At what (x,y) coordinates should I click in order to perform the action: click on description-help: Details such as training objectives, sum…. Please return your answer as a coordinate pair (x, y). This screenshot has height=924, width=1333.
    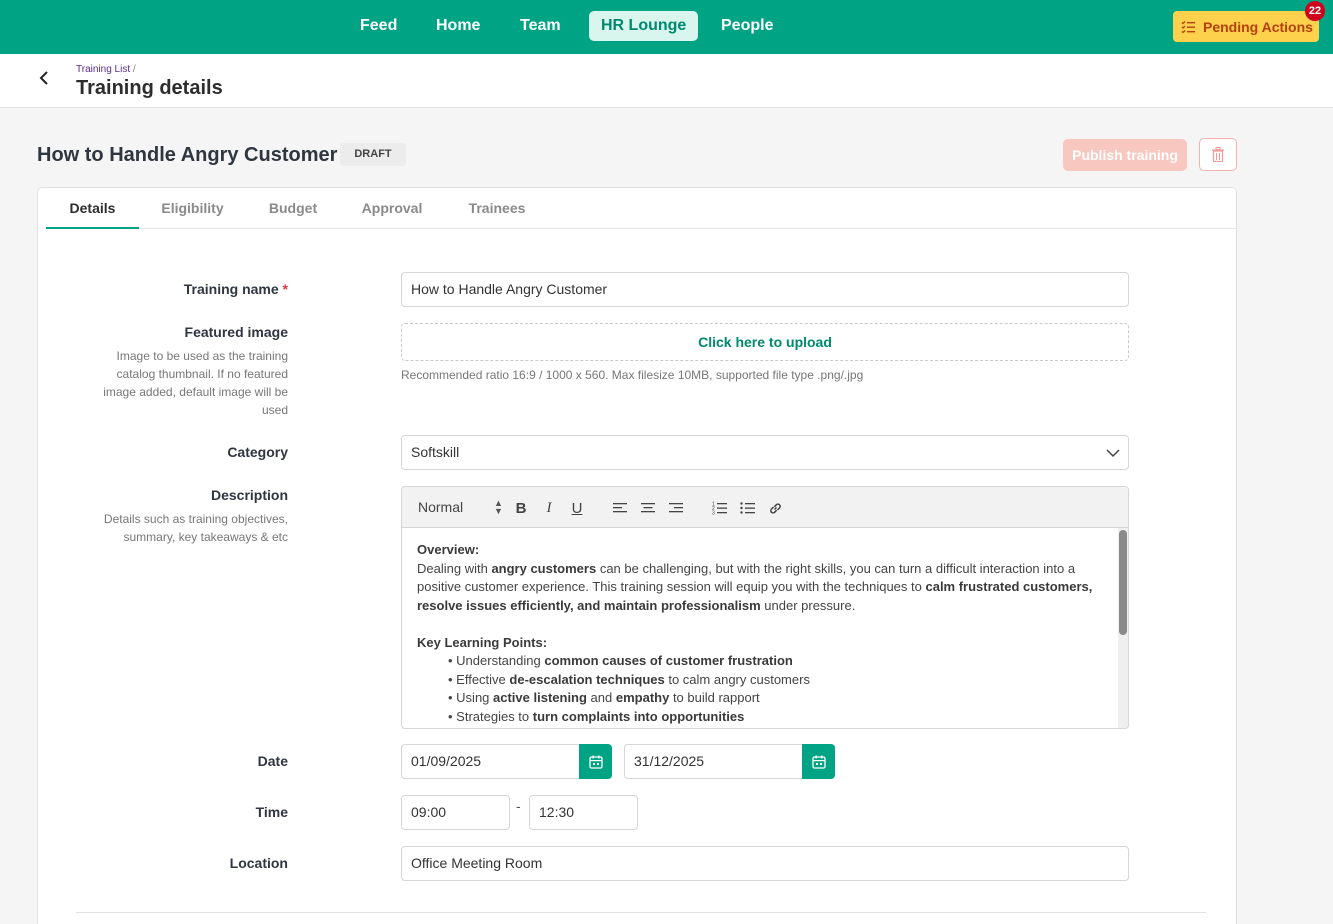
    Looking at the image, I should click on (195, 528).